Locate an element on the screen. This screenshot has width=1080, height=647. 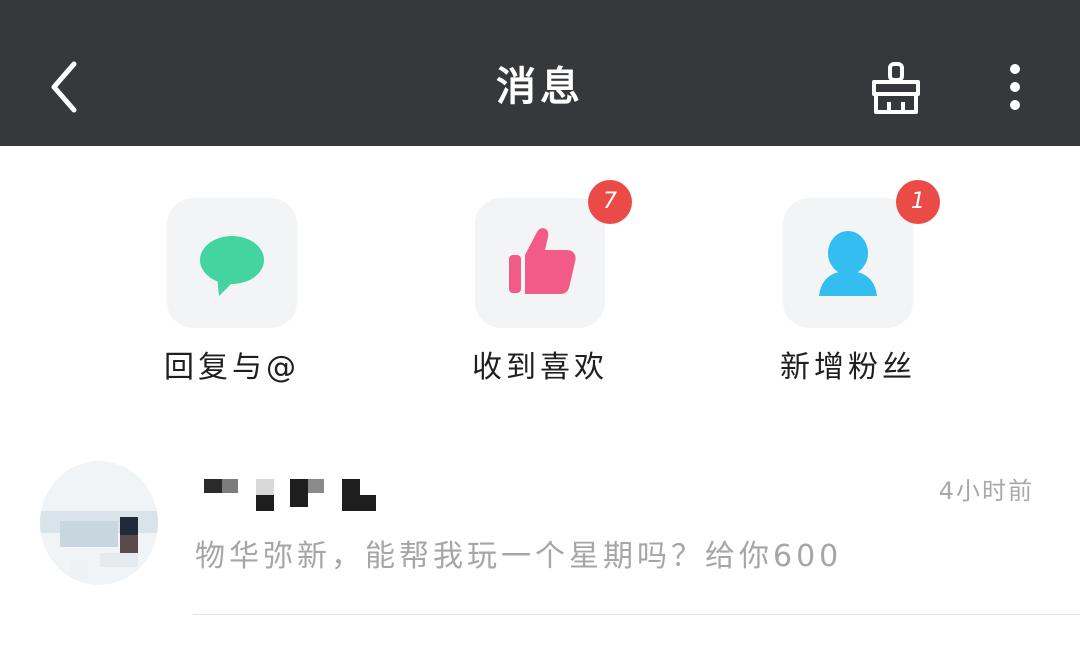
broom-icon is located at coordinates (896, 88).